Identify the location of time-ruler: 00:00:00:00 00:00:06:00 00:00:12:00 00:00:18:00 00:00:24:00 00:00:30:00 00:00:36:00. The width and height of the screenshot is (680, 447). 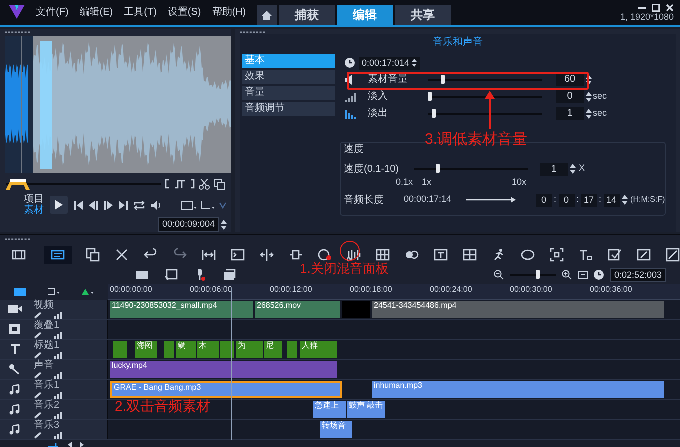
(394, 292).